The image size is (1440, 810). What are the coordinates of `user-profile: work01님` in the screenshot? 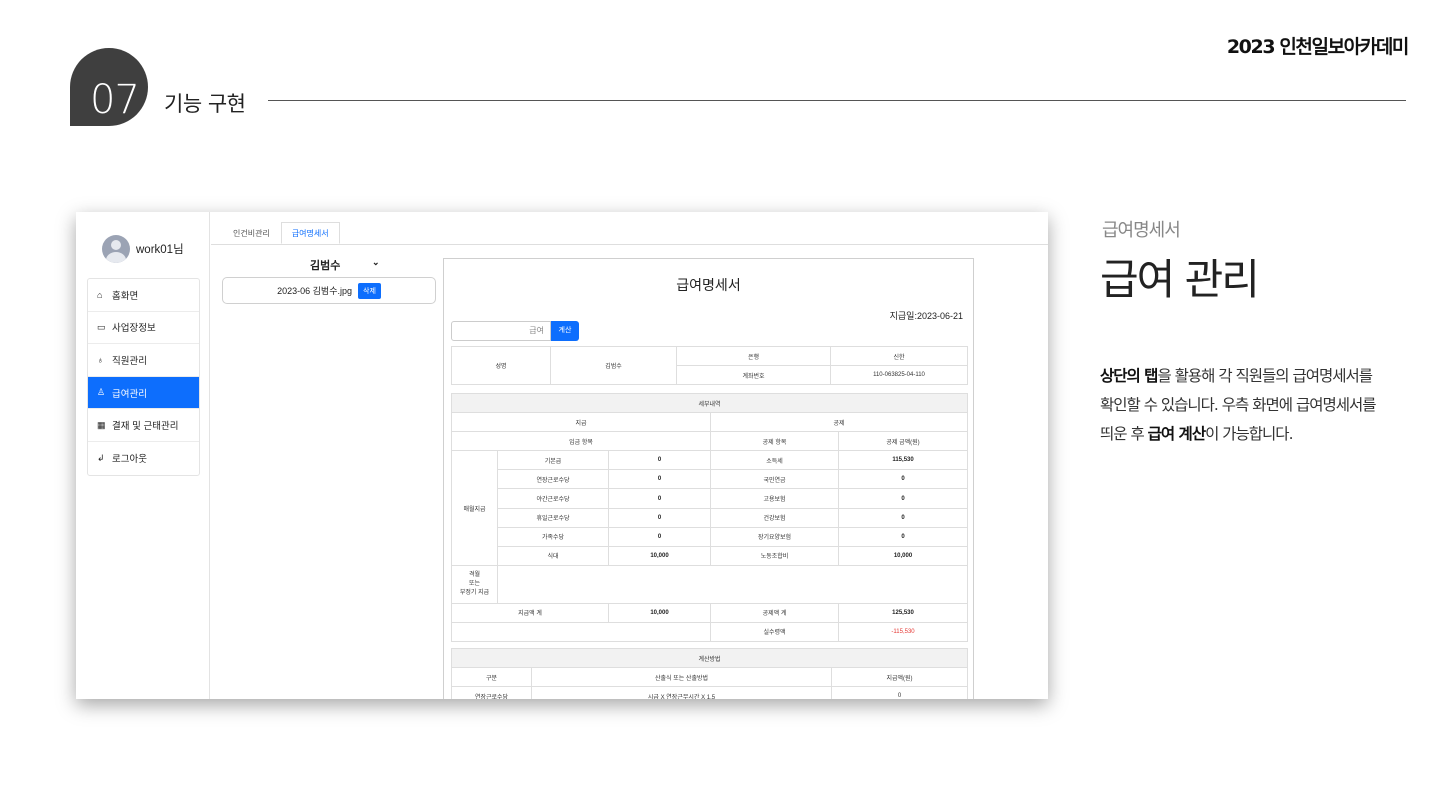 It's located at (143, 249).